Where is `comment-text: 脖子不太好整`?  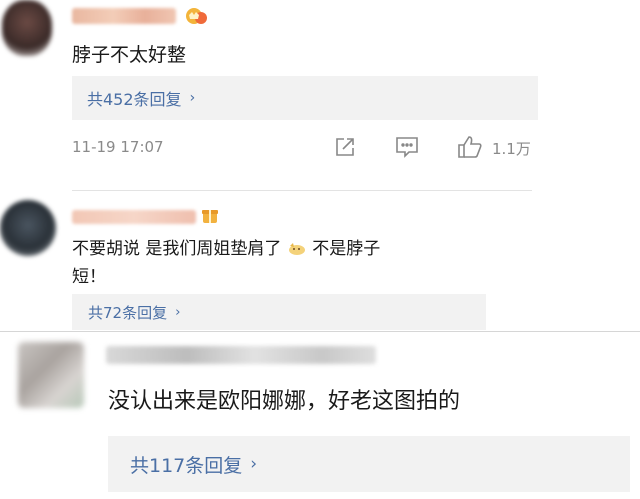
comment-text: 脖子不太好整 is located at coordinates (129, 55).